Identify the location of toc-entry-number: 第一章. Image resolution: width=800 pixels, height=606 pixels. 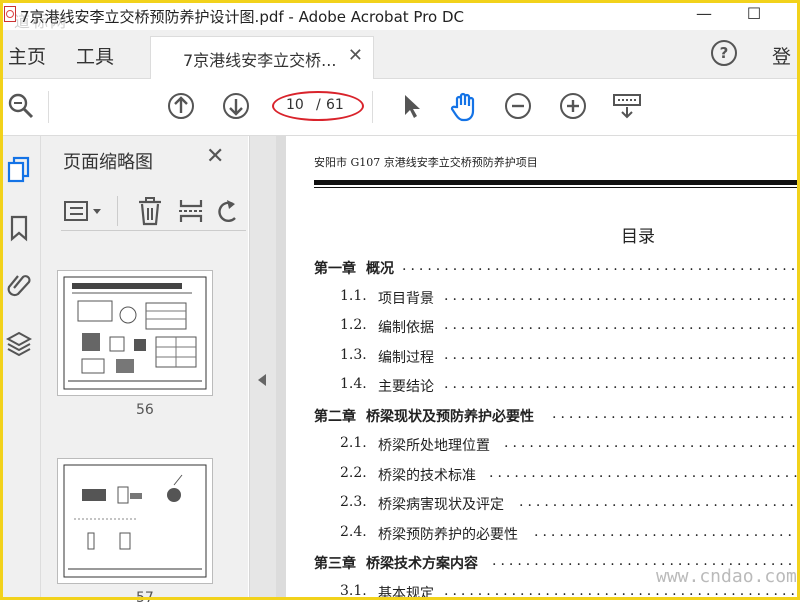
(335, 269).